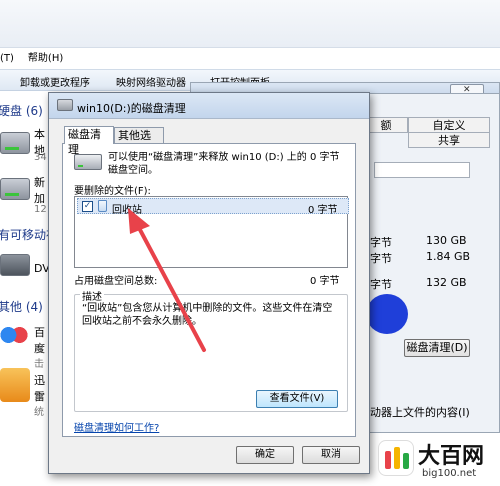 The image size is (500, 486). What do you see at coordinates (40, 209) in the screenshot?
I see `drive-size: 12` at bounding box center [40, 209].